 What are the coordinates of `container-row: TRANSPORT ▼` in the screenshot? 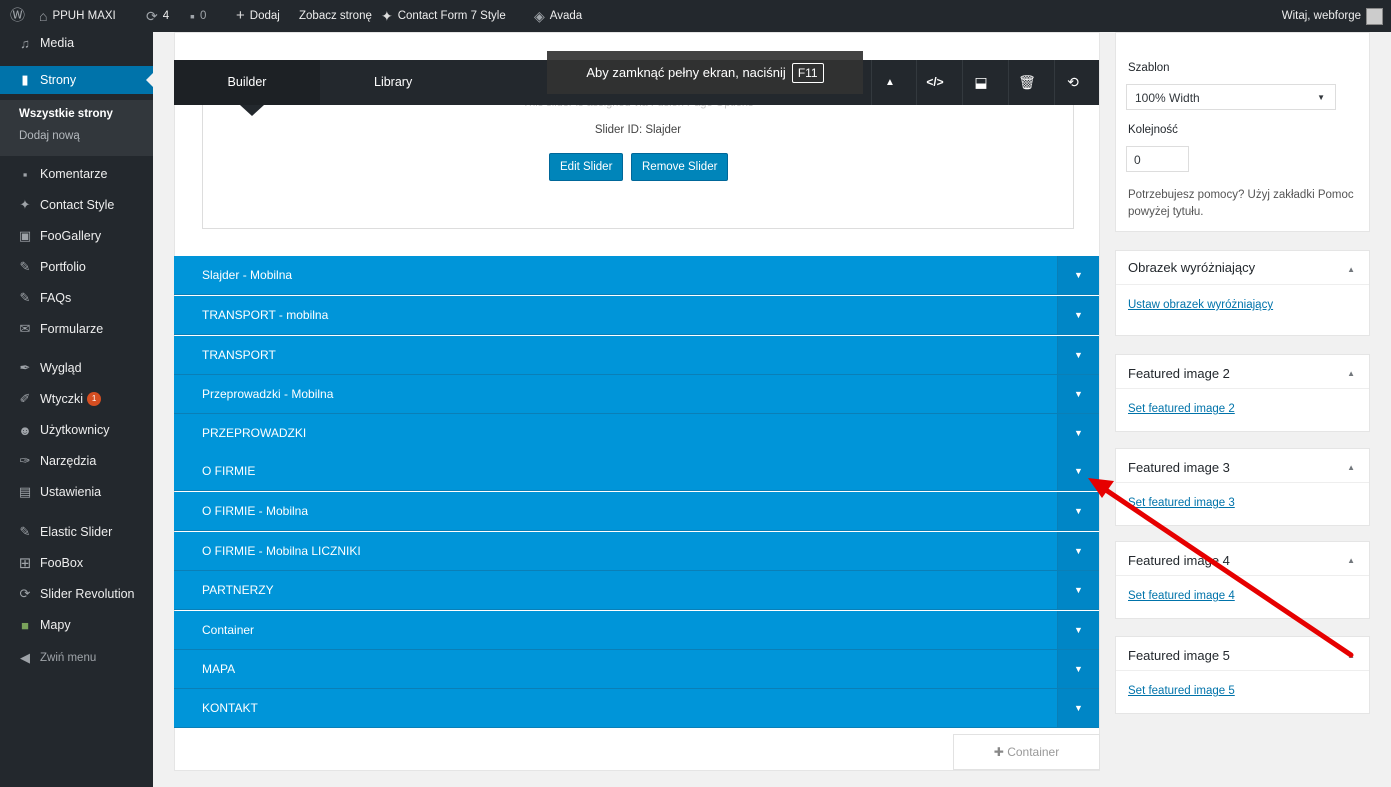 It's located at (636, 355).